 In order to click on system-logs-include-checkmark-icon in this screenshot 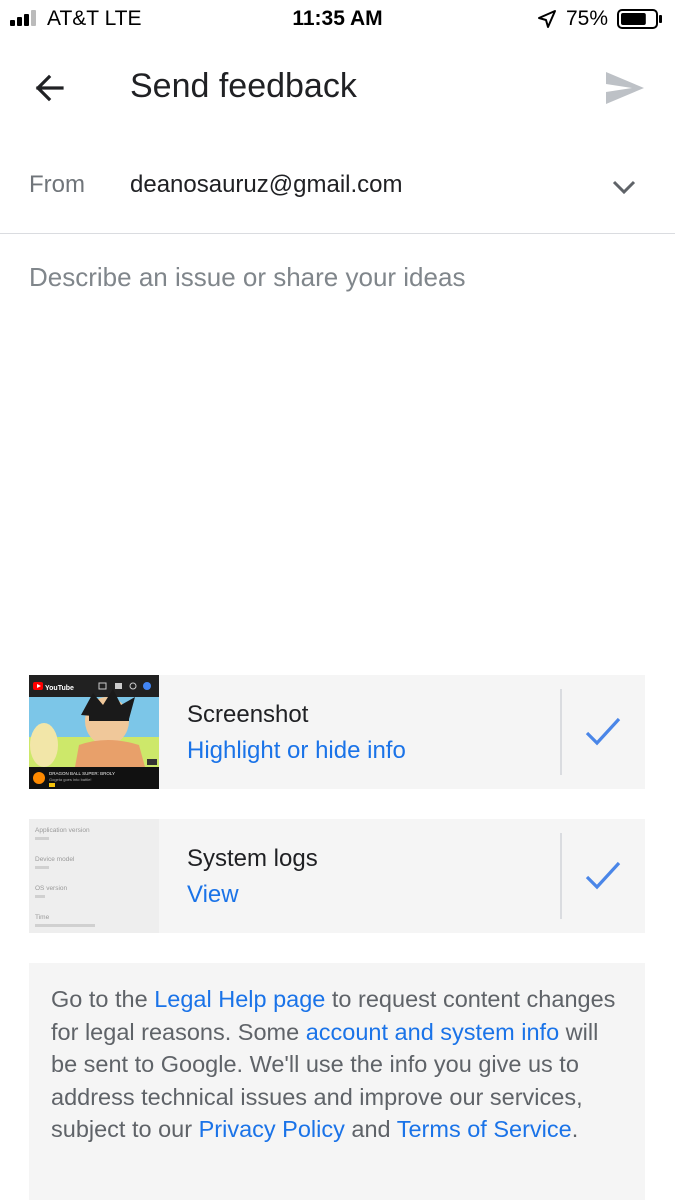, I will do `click(603, 876)`.